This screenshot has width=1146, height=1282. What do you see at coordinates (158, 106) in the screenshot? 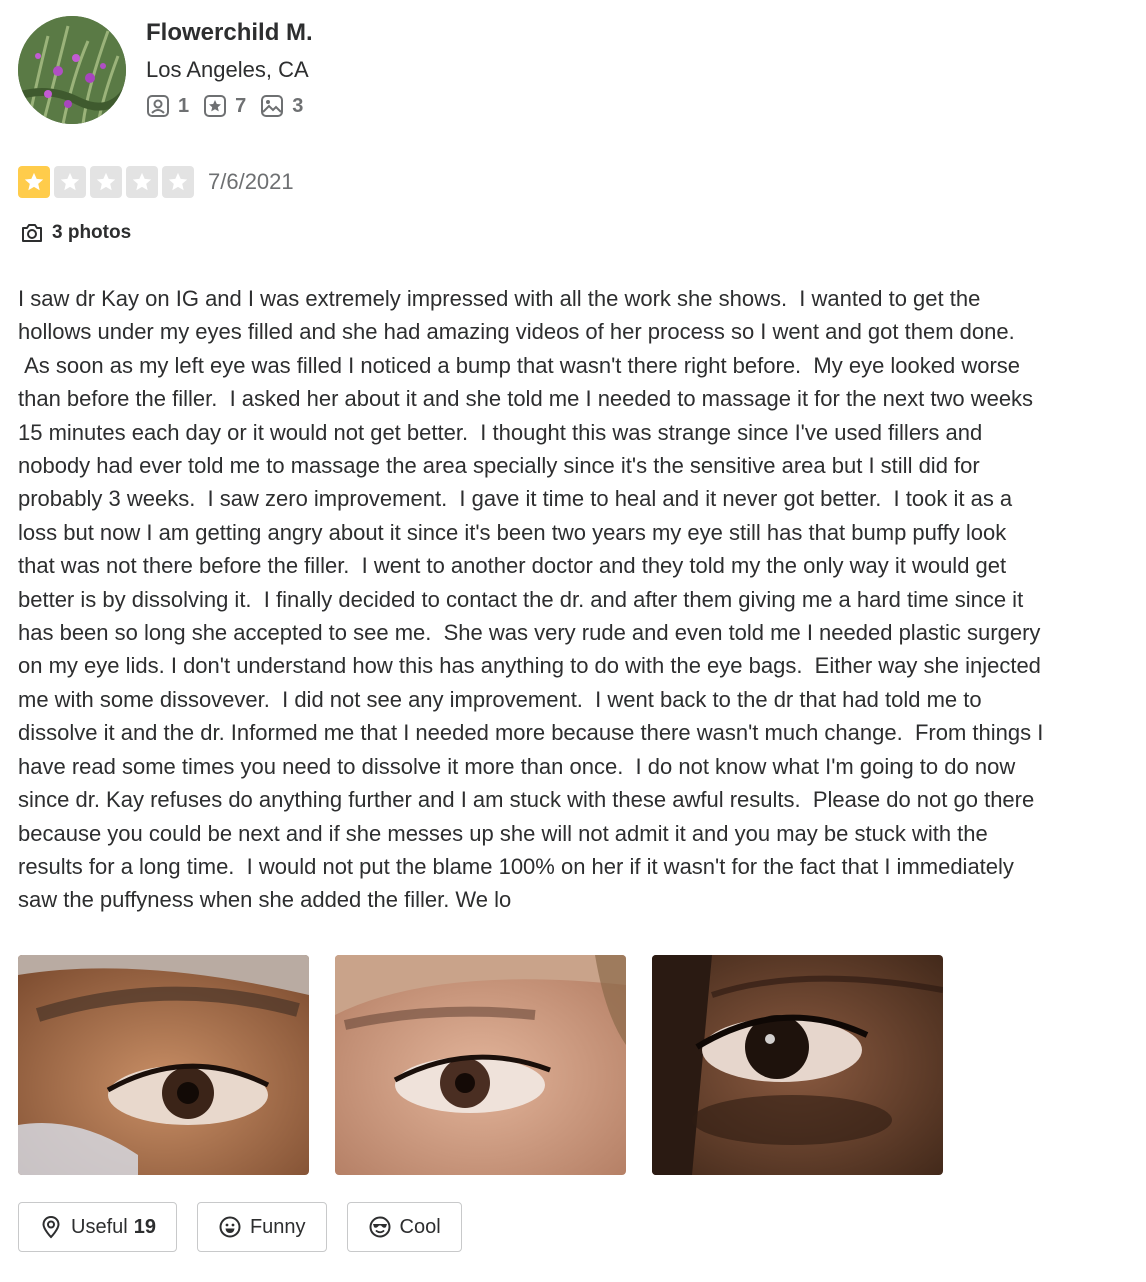
I see `friends-icon` at bounding box center [158, 106].